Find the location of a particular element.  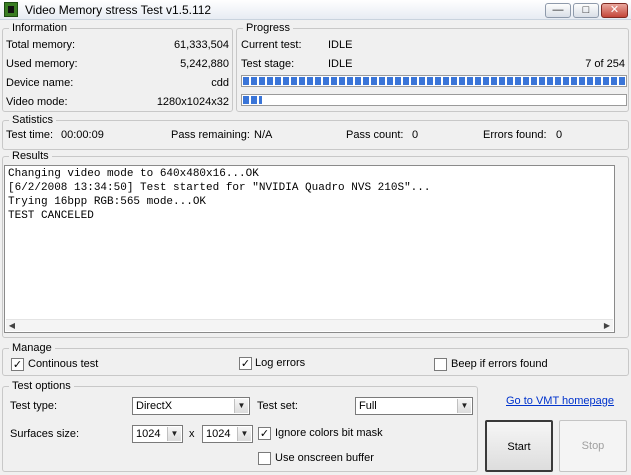

test-time-value: 00:00:09 is located at coordinates (82, 135).